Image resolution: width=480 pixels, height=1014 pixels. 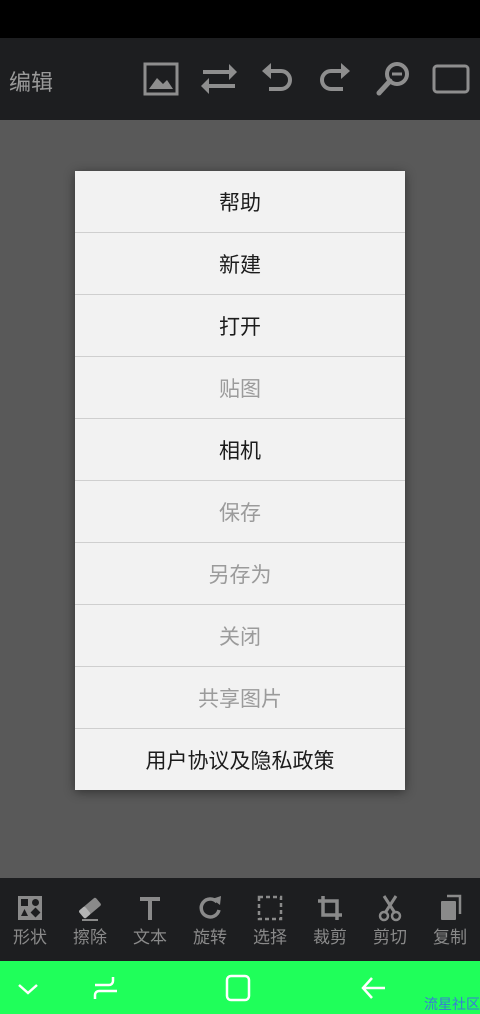 I want to click on back-icon, so click(x=373, y=988).